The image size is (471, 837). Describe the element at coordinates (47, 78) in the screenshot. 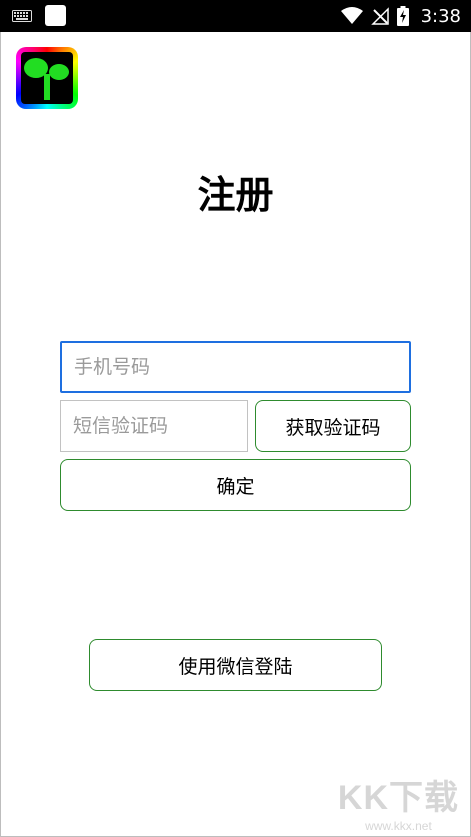

I see `sprout-logo-icon` at that location.